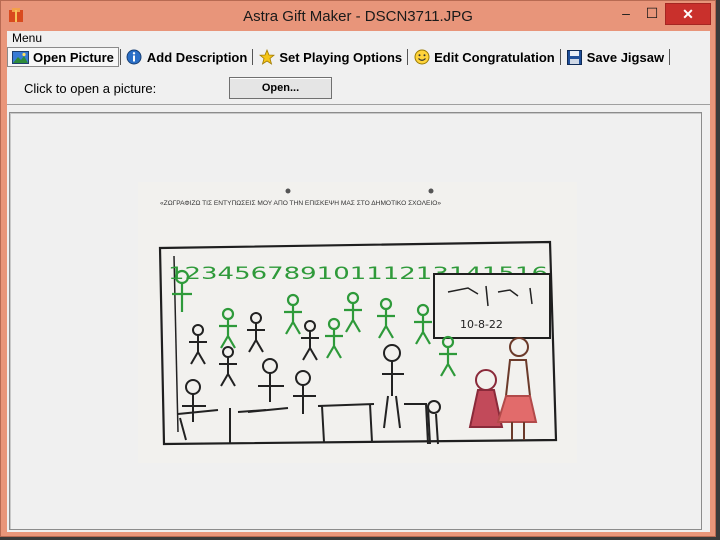  What do you see at coordinates (20, 57) in the screenshot?
I see `picture-icon` at bounding box center [20, 57].